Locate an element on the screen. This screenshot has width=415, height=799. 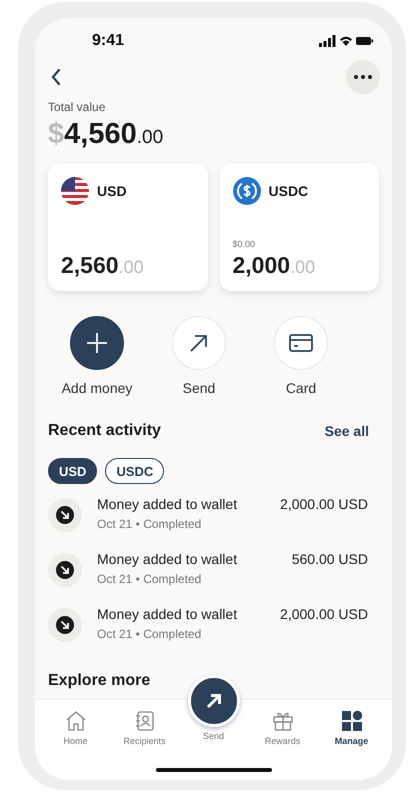
action-label: Add money is located at coordinates (97, 388).